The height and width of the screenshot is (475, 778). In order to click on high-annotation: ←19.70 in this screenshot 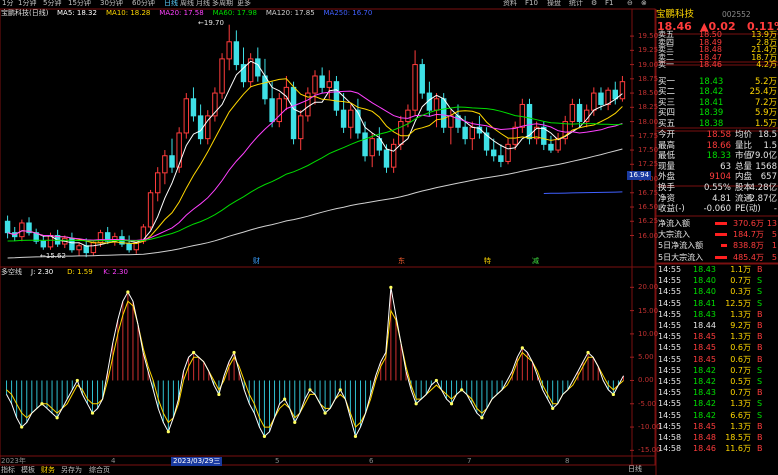, I will do `click(211, 23)`.